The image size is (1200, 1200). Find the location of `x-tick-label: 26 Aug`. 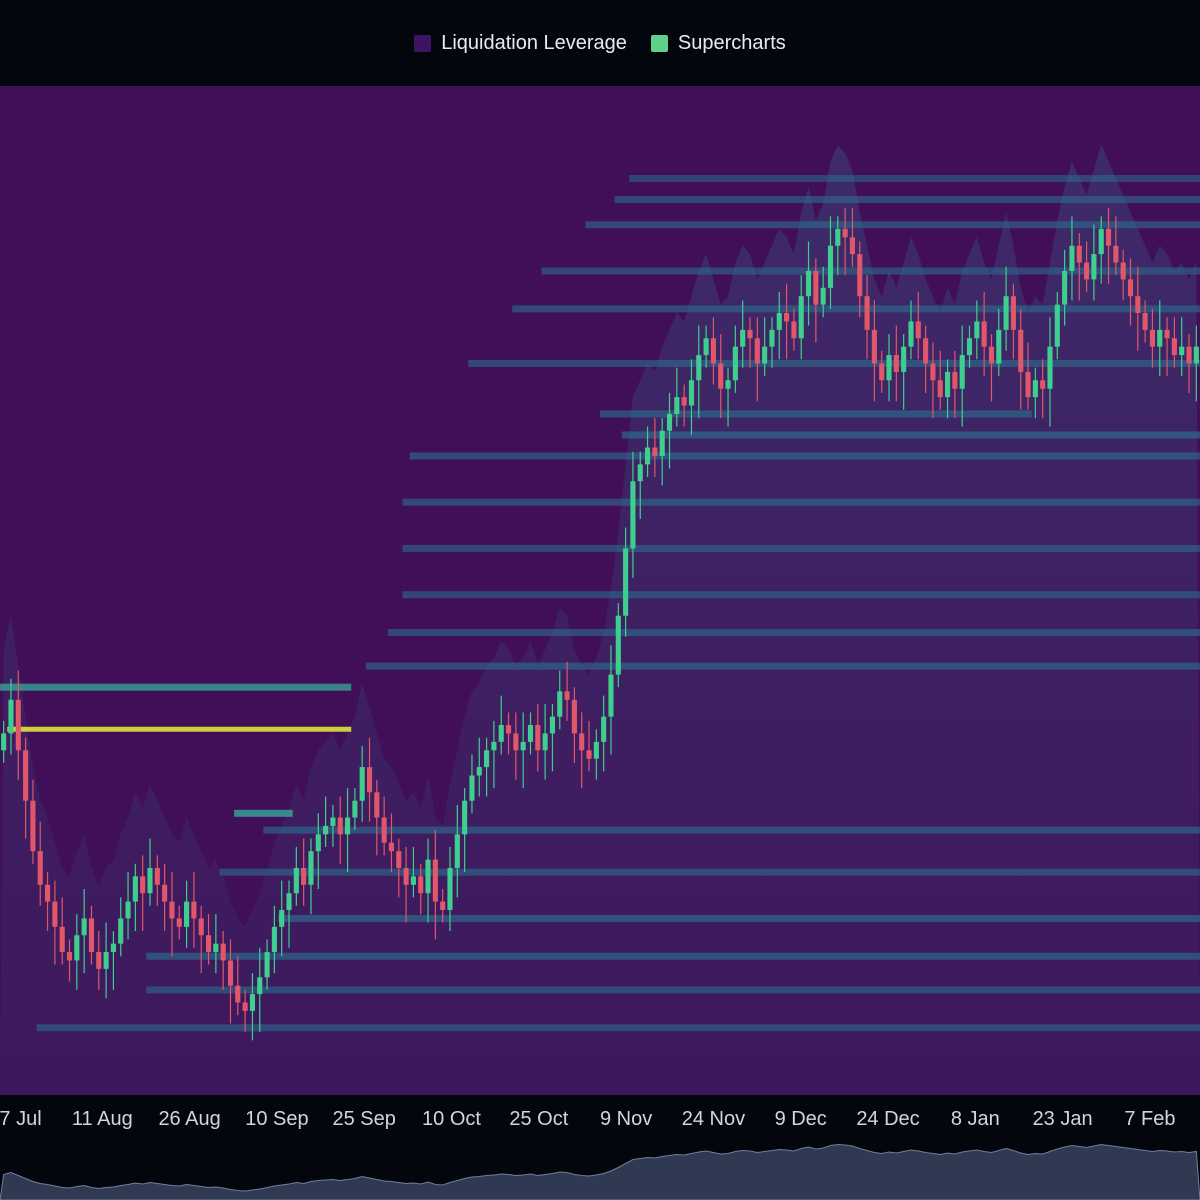

x-tick-label: 26 Aug is located at coordinates (189, 1119).